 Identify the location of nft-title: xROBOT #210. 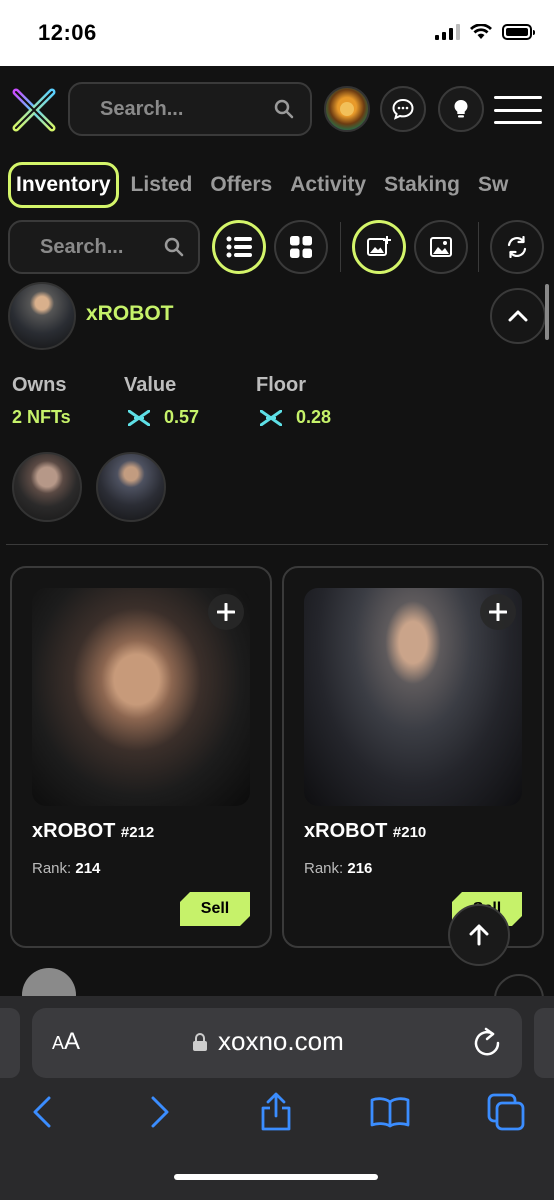
(365, 831).